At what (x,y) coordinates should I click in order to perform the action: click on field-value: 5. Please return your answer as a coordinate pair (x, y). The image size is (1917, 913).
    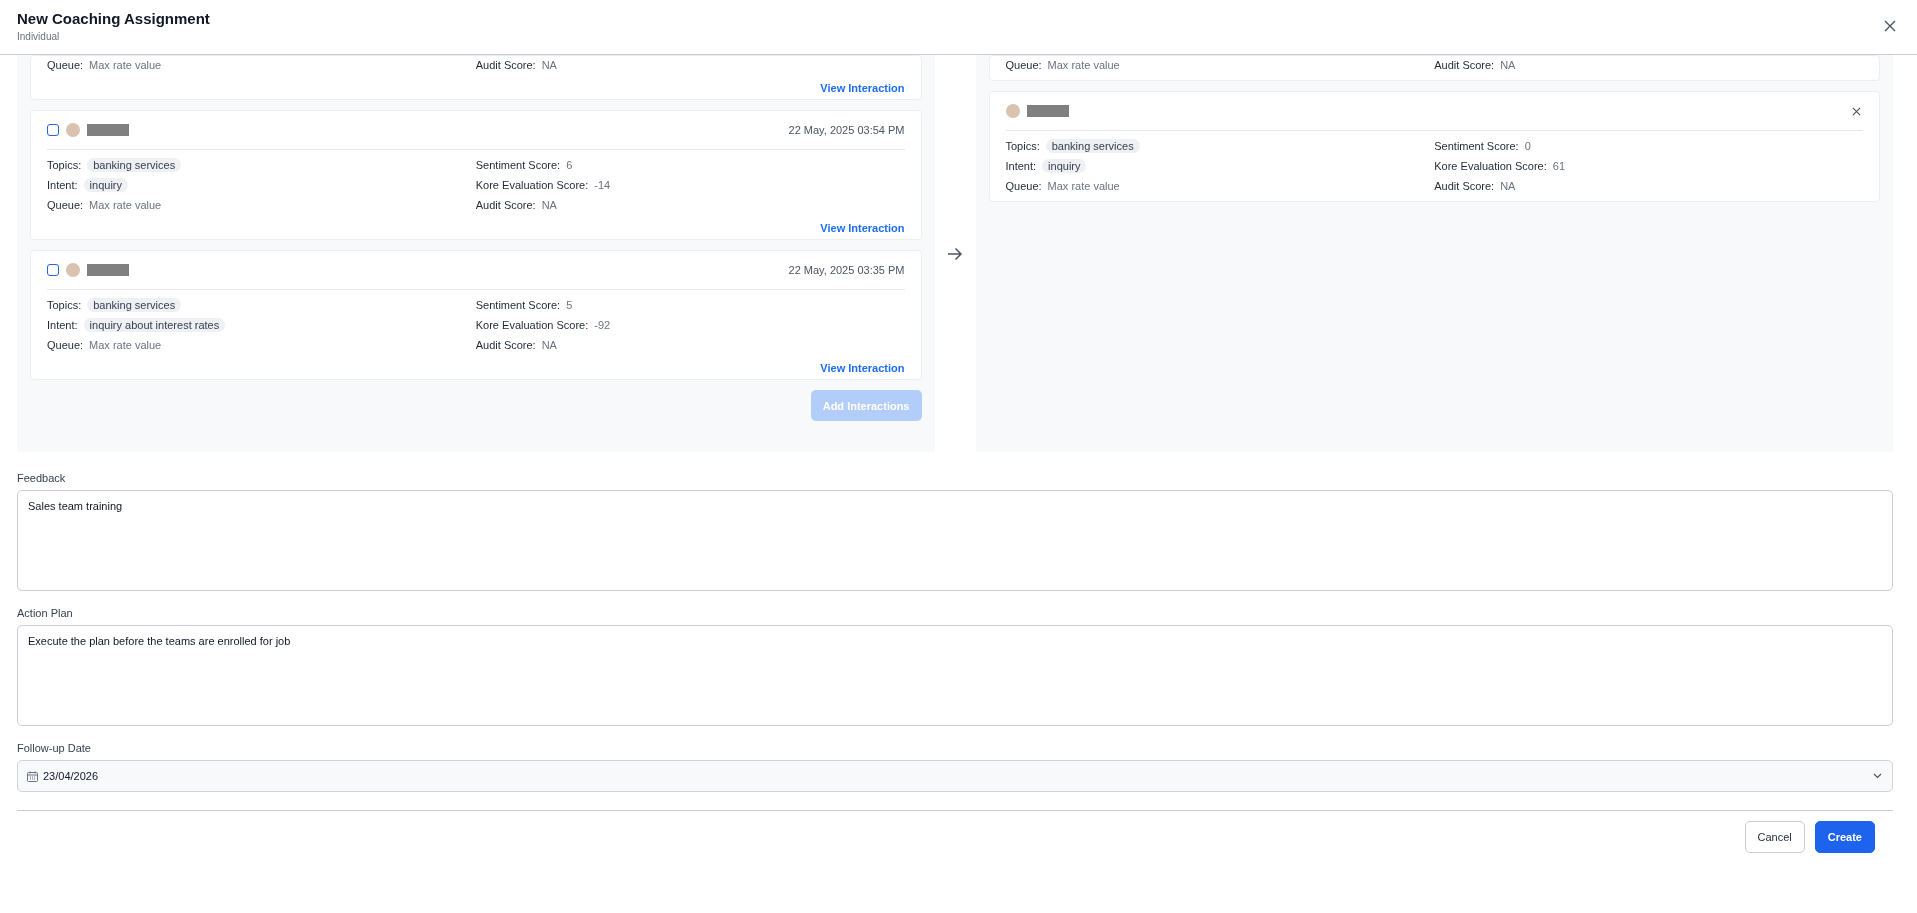
    Looking at the image, I should click on (569, 305).